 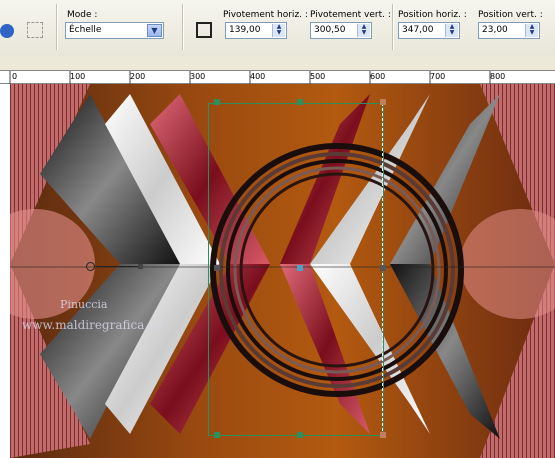 What do you see at coordinates (154, 30) in the screenshot?
I see `chevron-down-icon: ▼` at bounding box center [154, 30].